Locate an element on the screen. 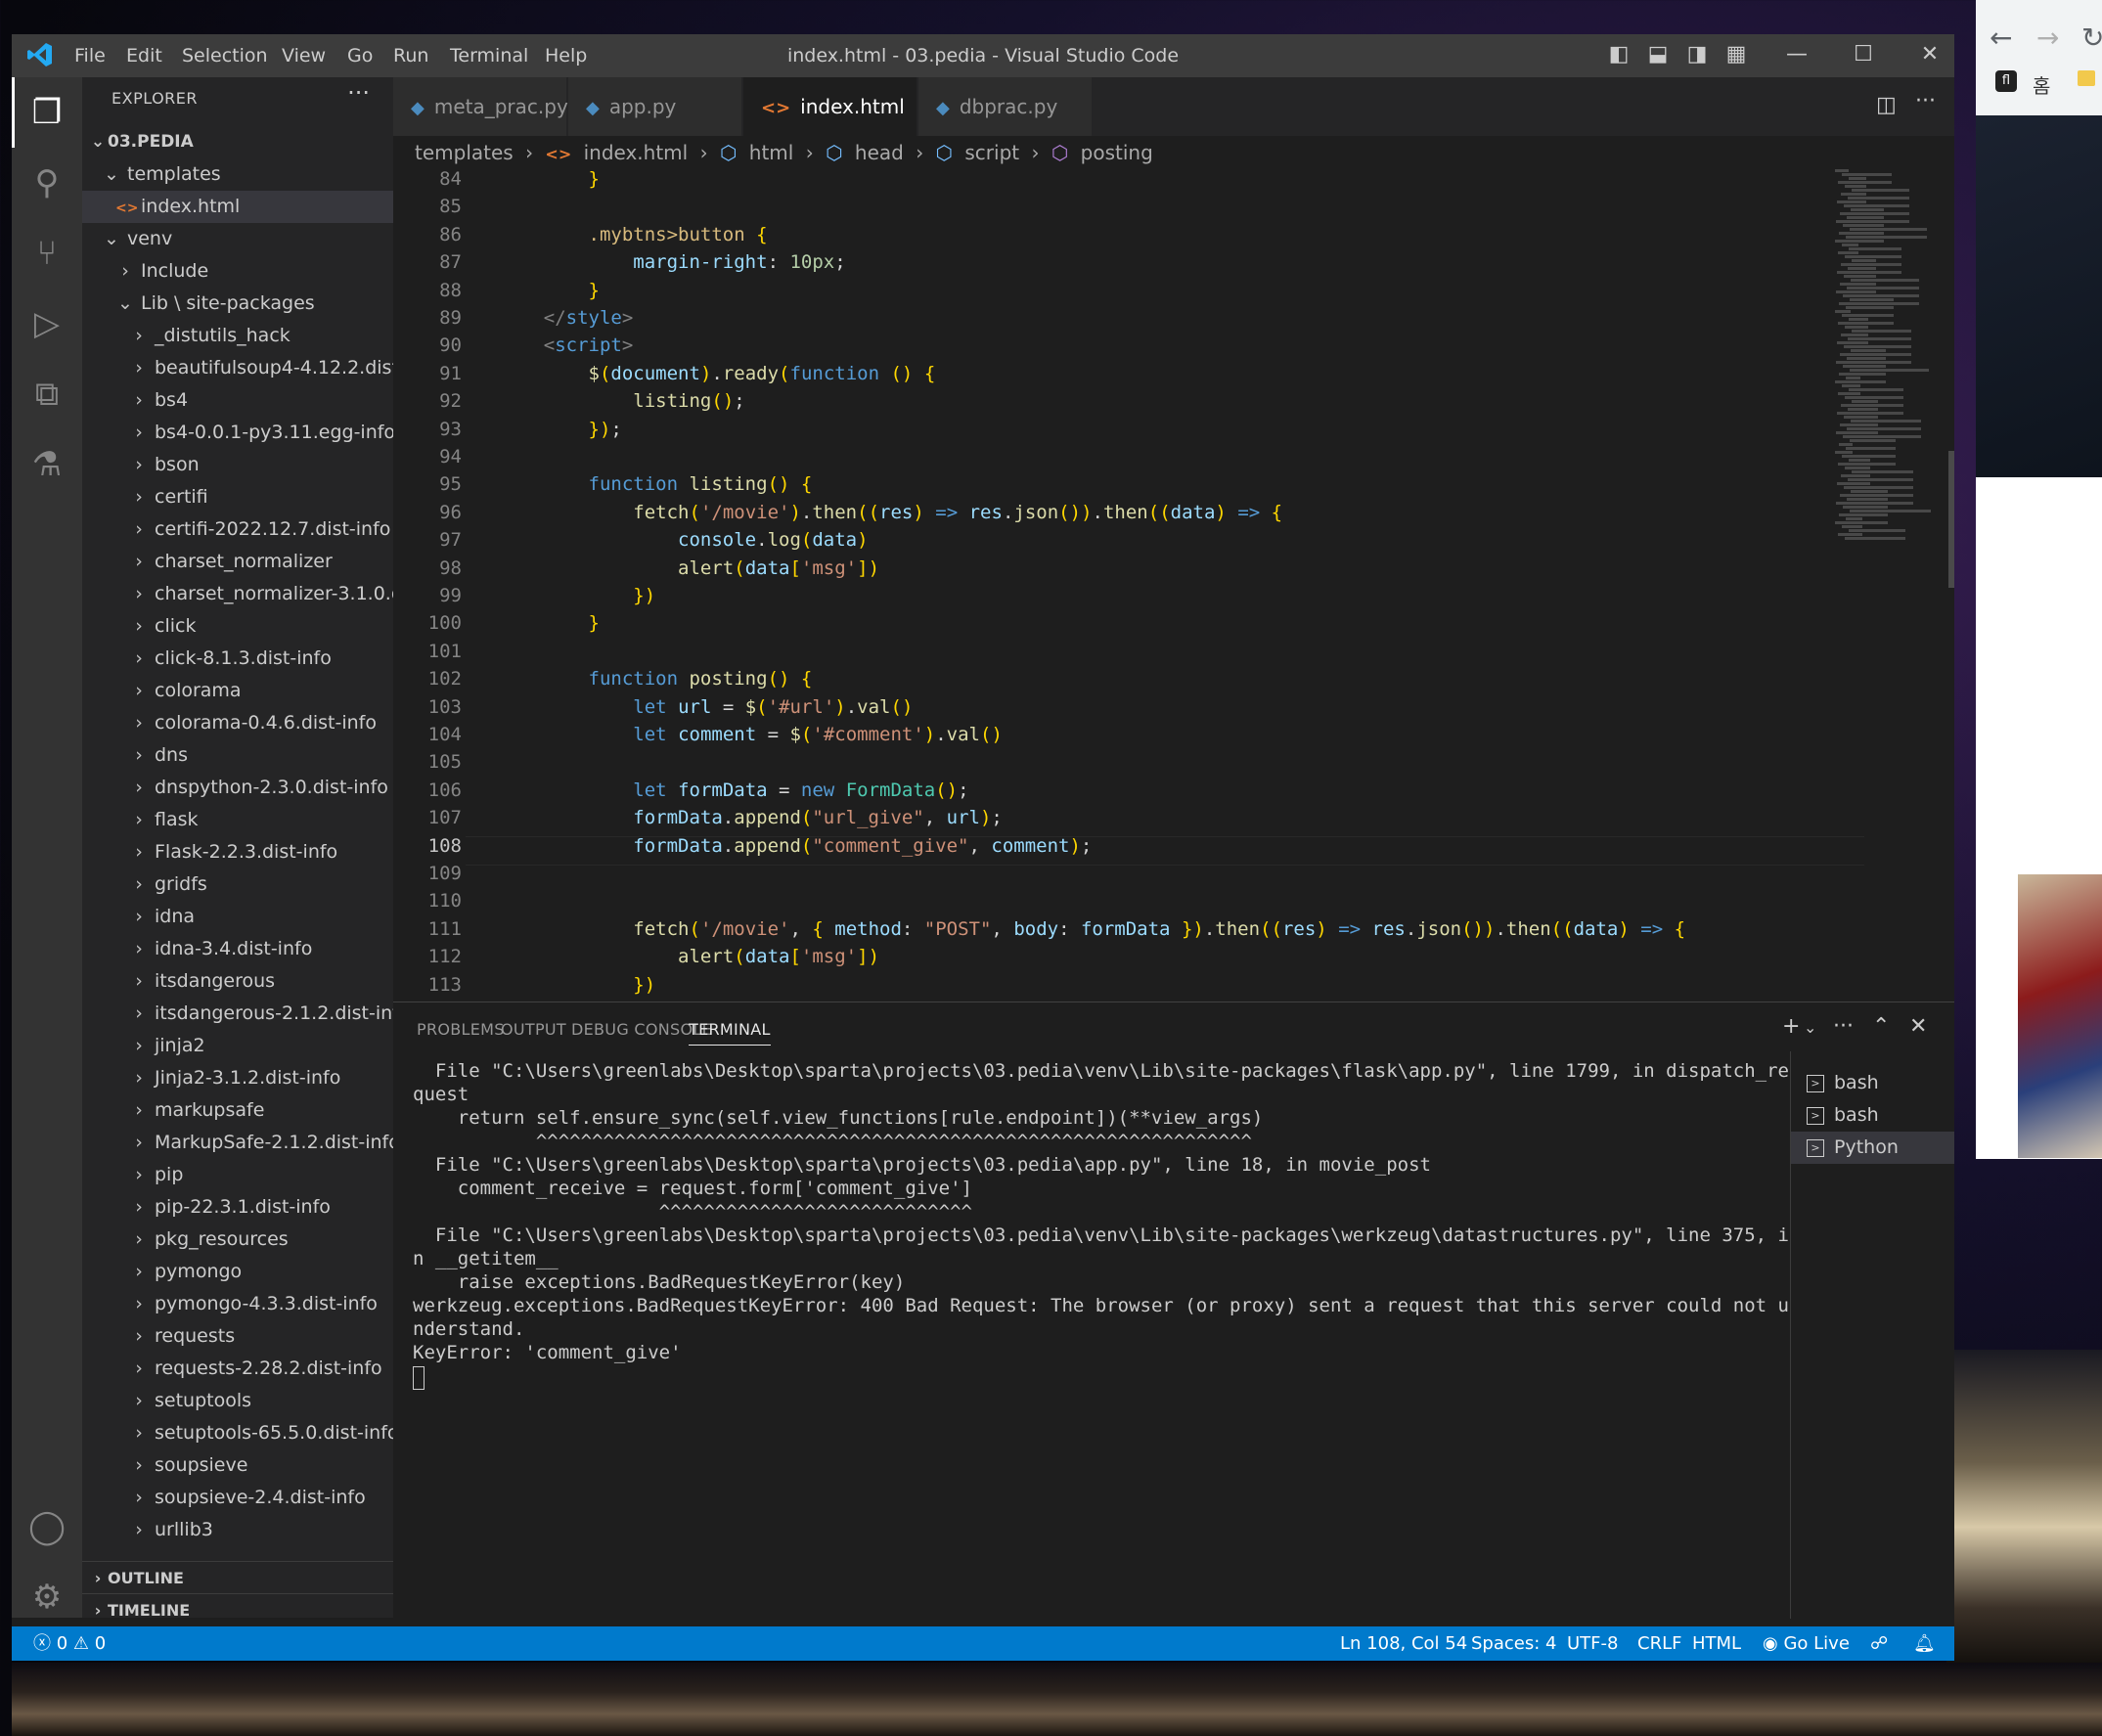  tree-folder: › setuptools-65.5.0.dist-info is located at coordinates (237, 1433).